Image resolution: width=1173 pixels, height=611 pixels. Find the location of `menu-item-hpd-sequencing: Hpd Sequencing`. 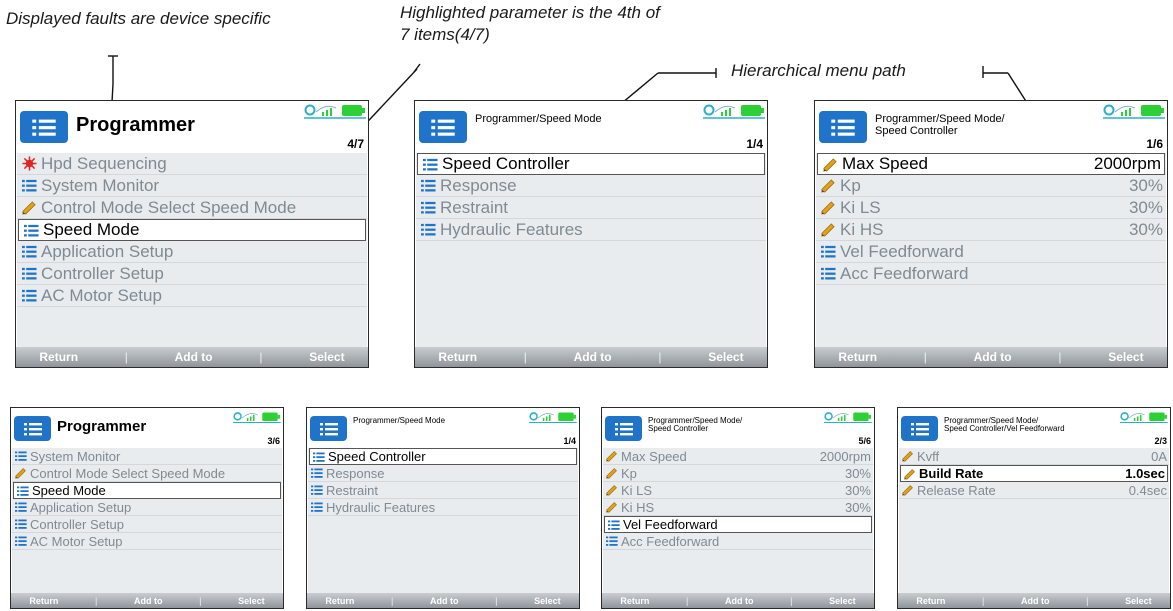

menu-item-hpd-sequencing: Hpd Sequencing is located at coordinates (192, 164).